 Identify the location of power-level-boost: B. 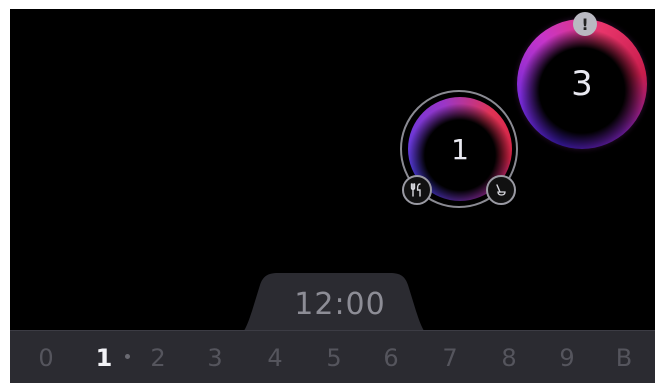
(624, 357).